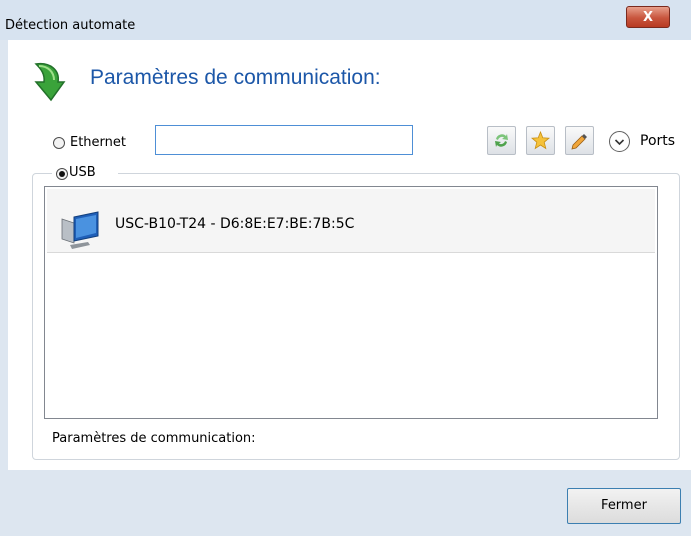 The width and height of the screenshot is (691, 536). What do you see at coordinates (62, 174) in the screenshot?
I see `usb-radio` at bounding box center [62, 174].